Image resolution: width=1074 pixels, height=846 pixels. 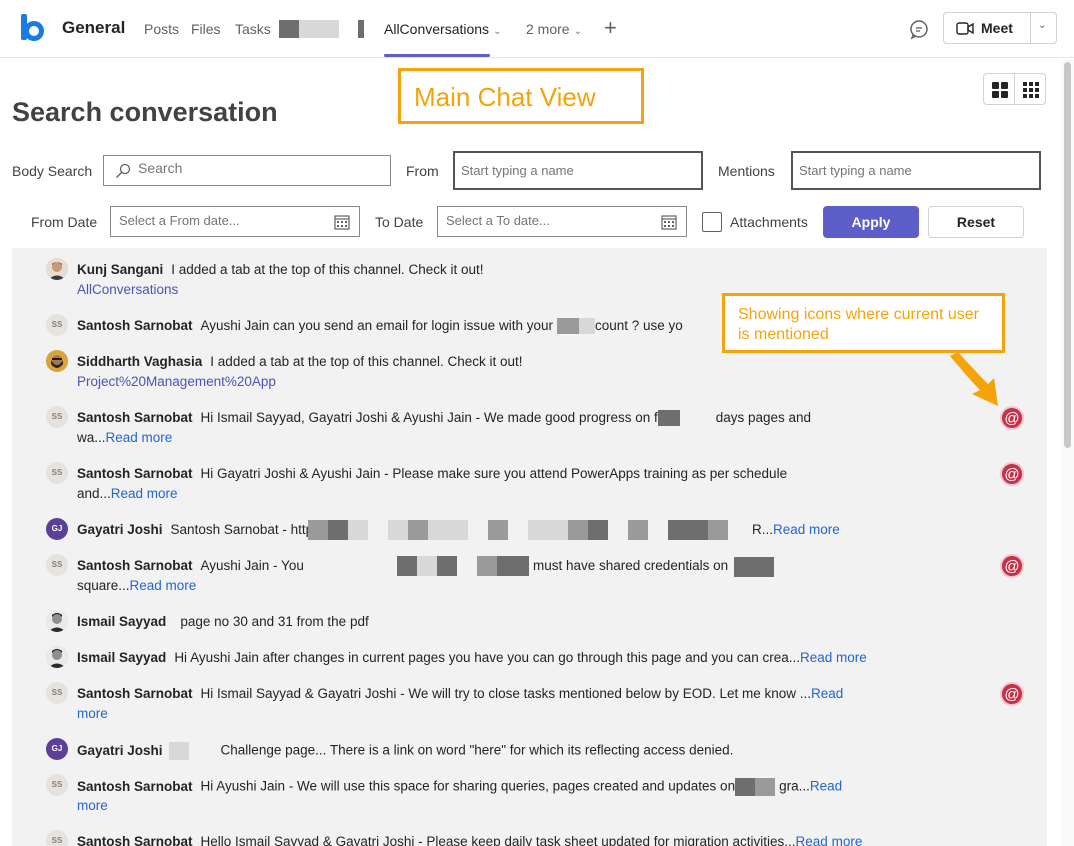 I want to click on add-tab-icon: +, so click(x=610, y=28).